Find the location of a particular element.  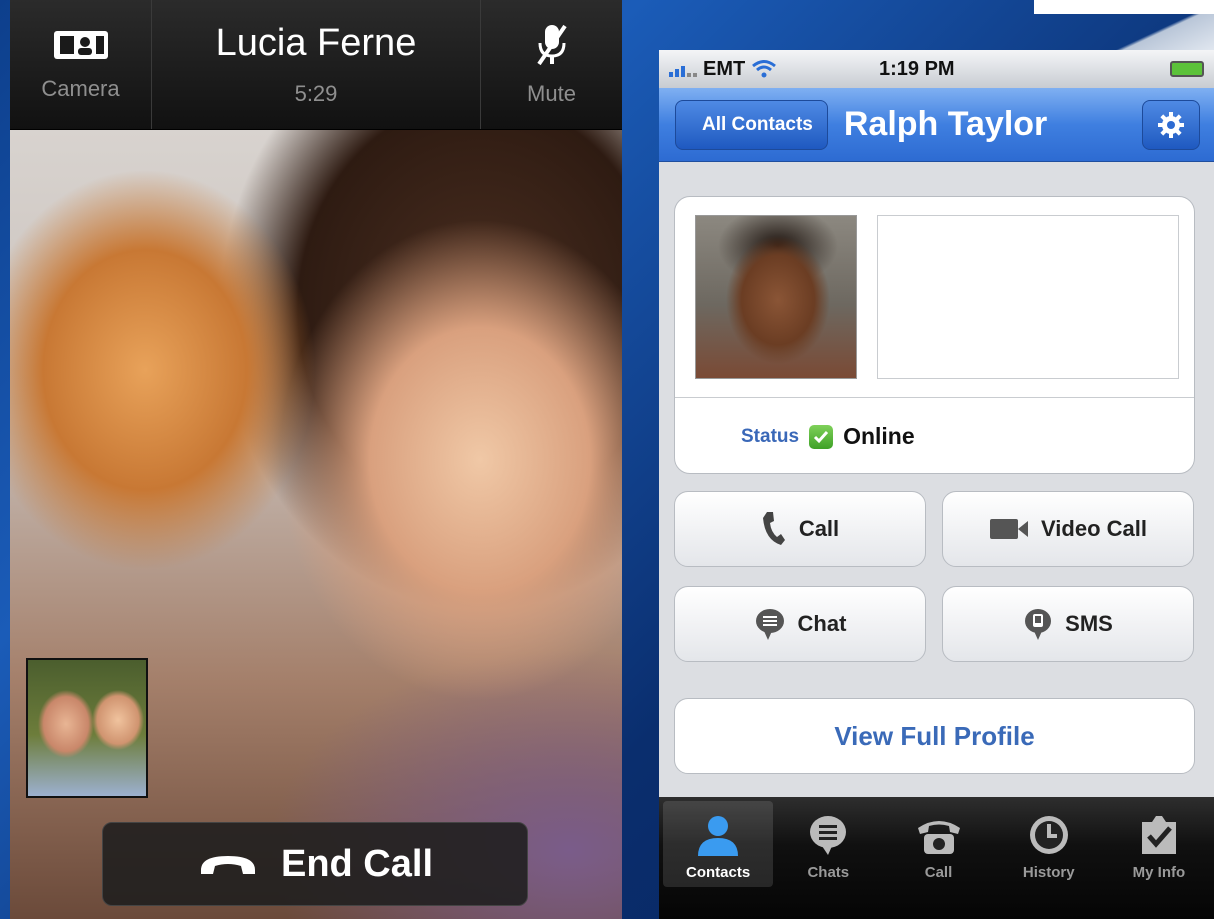

carrier-info: EMT is located at coordinates (774, 69).